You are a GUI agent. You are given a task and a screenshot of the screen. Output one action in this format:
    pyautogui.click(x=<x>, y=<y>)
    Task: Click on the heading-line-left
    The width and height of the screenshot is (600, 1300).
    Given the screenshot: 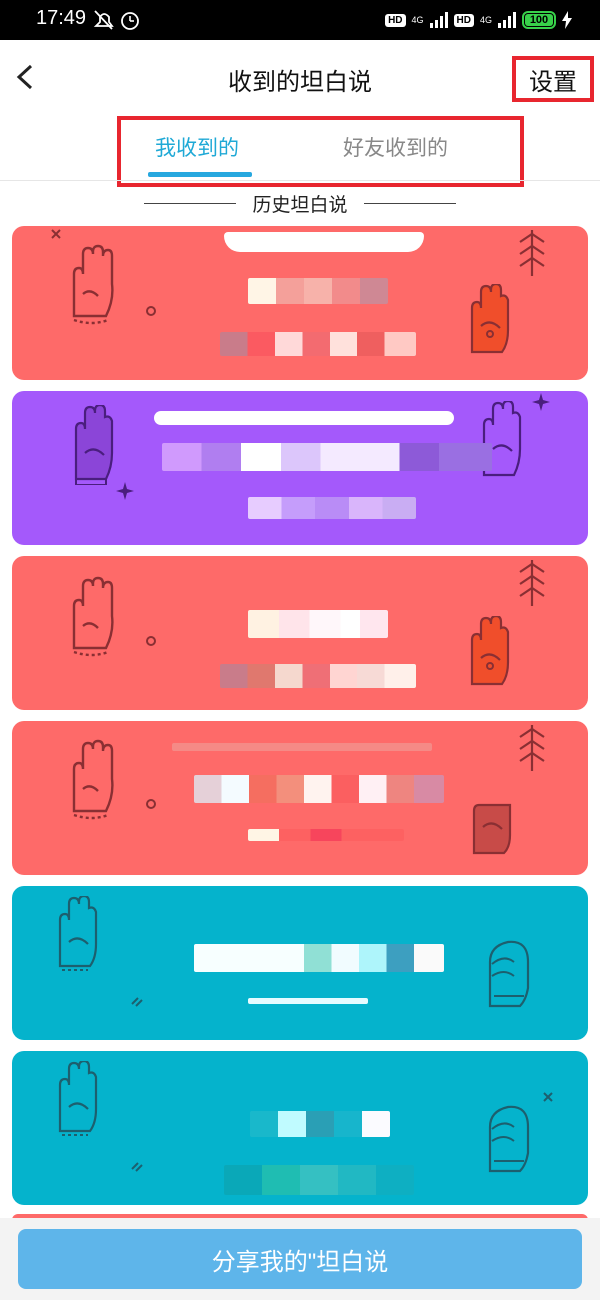 What is the action you would take?
    pyautogui.click(x=190, y=203)
    